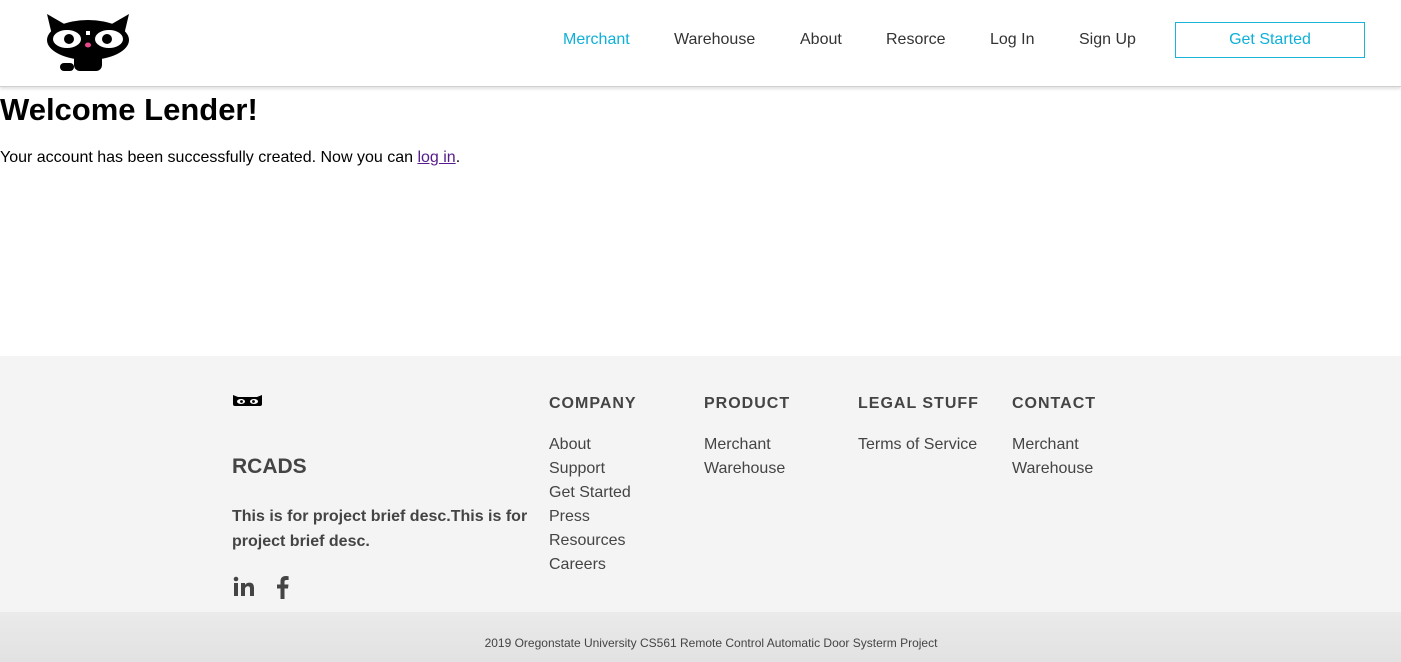  I want to click on login-link: log in, so click(436, 157).